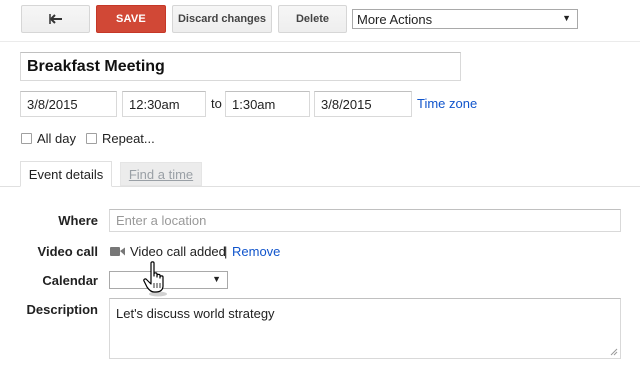 This screenshot has height=367, width=640. Describe the element at coordinates (267, 104) in the screenshot. I see `end-time-input: 1:30am` at that location.